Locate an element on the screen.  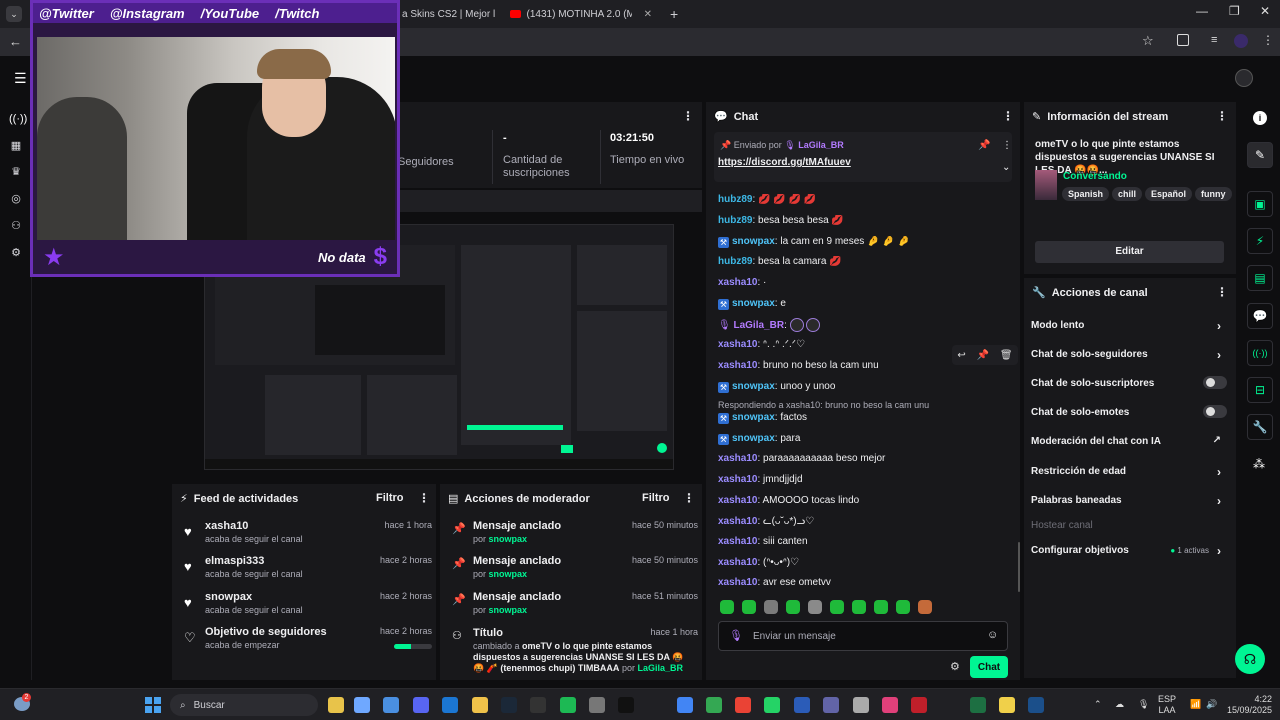
mod-menu-icon: ⋮ is located at coordinates (689, 498).